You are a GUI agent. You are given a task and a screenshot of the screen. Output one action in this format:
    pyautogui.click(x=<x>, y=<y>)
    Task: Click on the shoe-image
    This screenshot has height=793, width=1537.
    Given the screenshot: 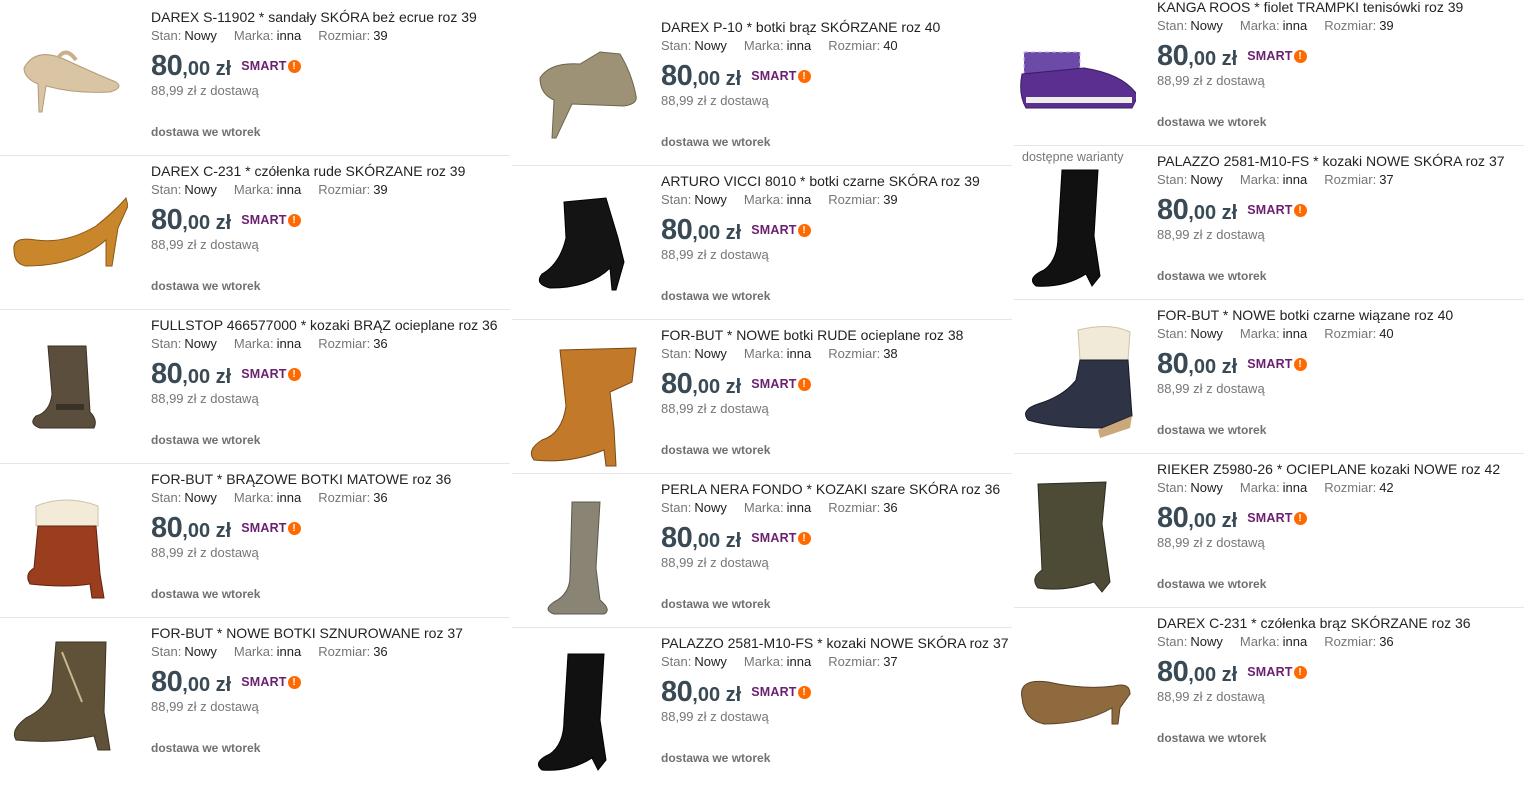 What is the action you would take?
    pyautogui.click(x=67, y=388)
    